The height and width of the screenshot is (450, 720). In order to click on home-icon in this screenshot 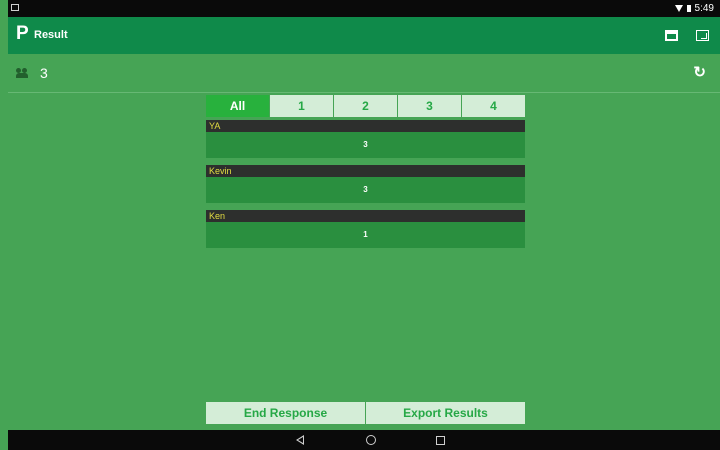, I will do `click(371, 440)`.